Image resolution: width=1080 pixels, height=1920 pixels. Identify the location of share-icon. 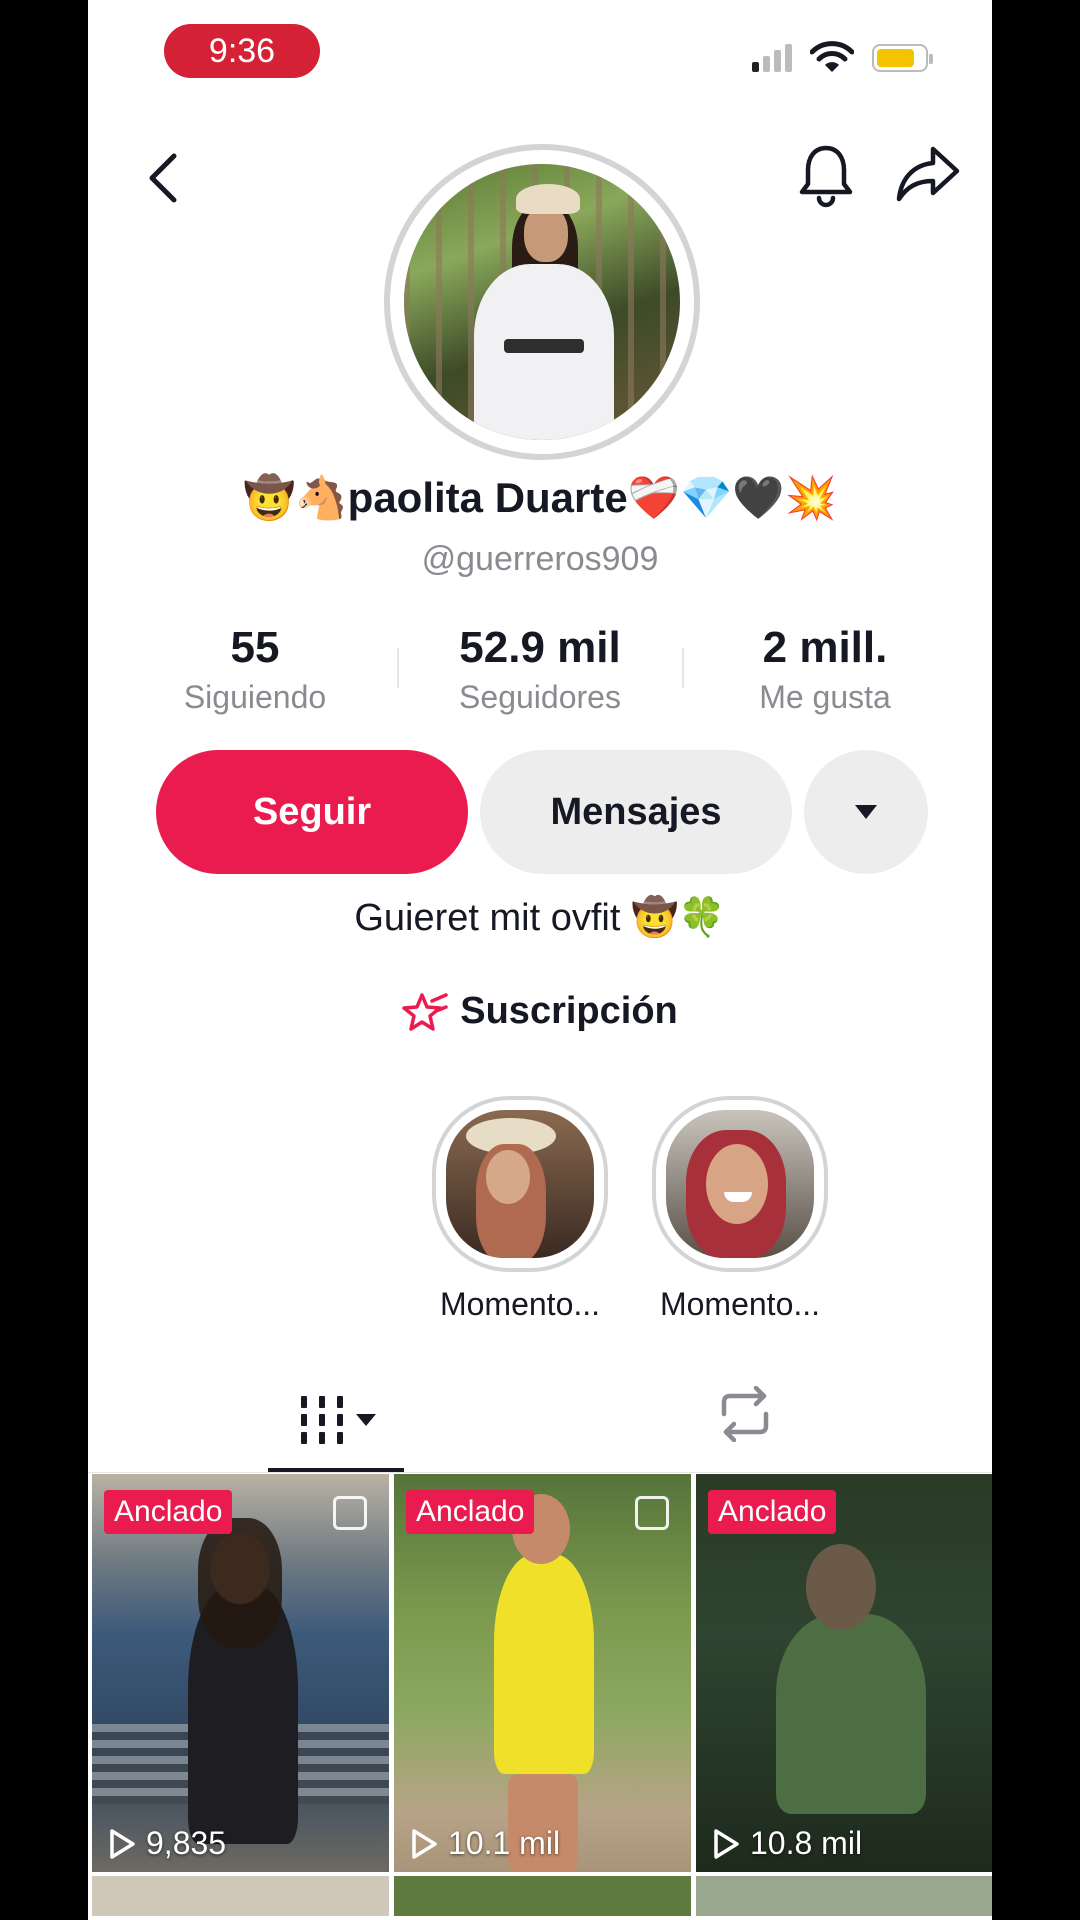
(929, 173).